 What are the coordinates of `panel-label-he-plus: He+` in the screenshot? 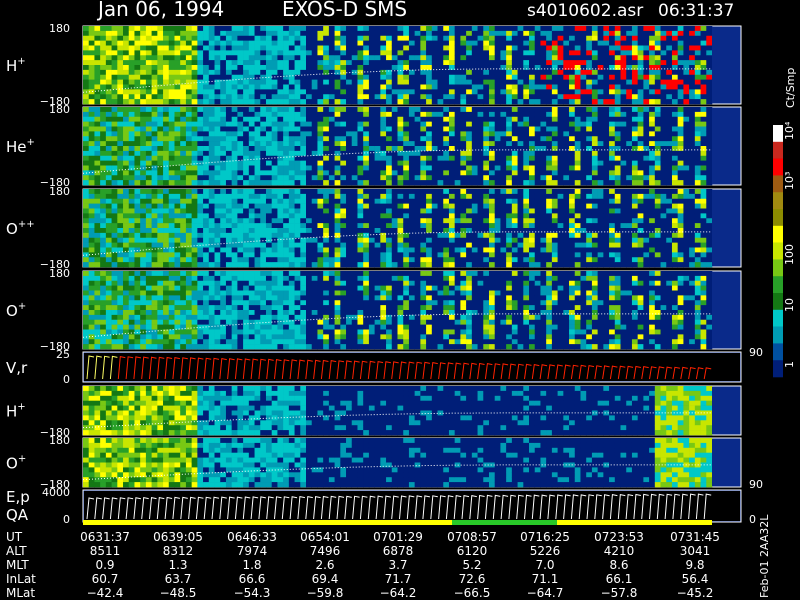 It's located at (20, 146).